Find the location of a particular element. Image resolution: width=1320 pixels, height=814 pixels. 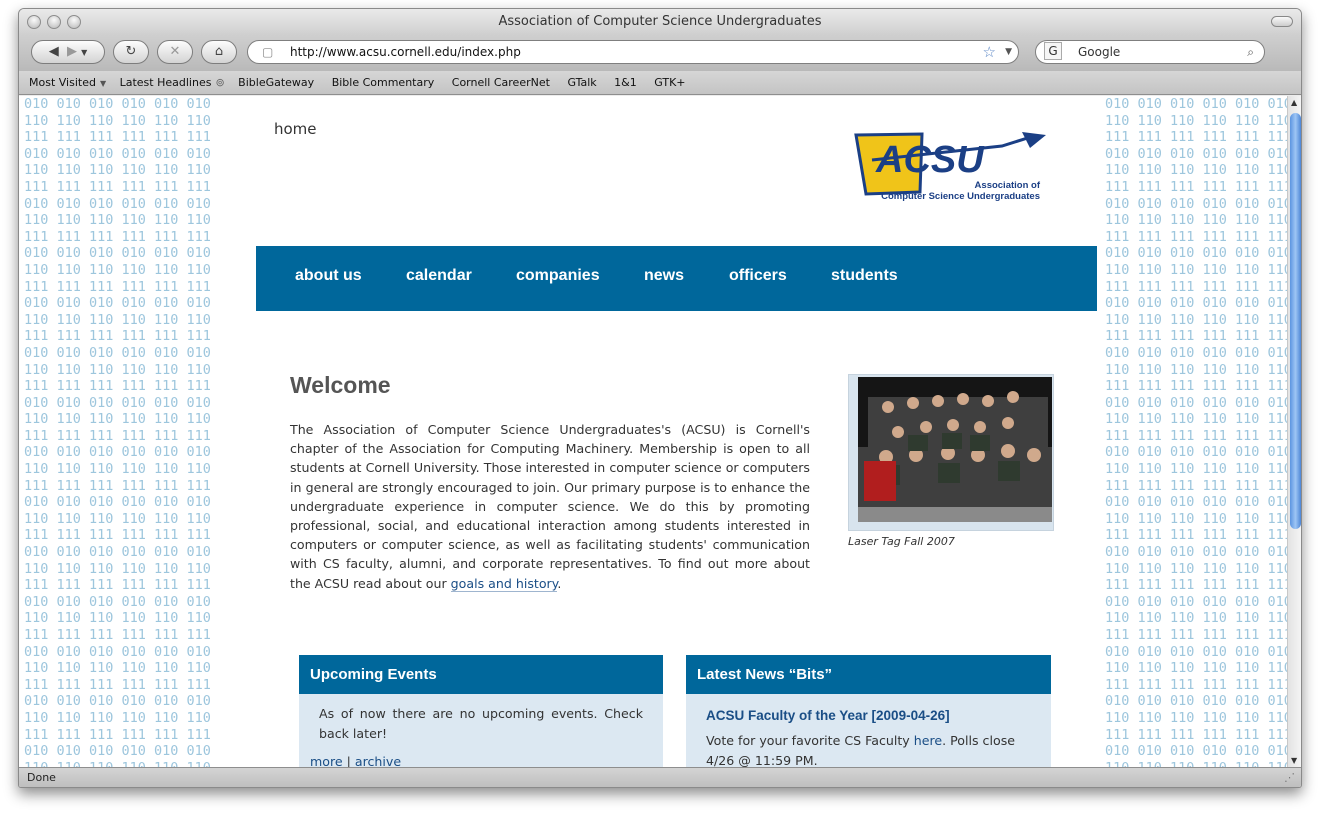

search-bar: G Google ⌕ is located at coordinates (1150, 52).